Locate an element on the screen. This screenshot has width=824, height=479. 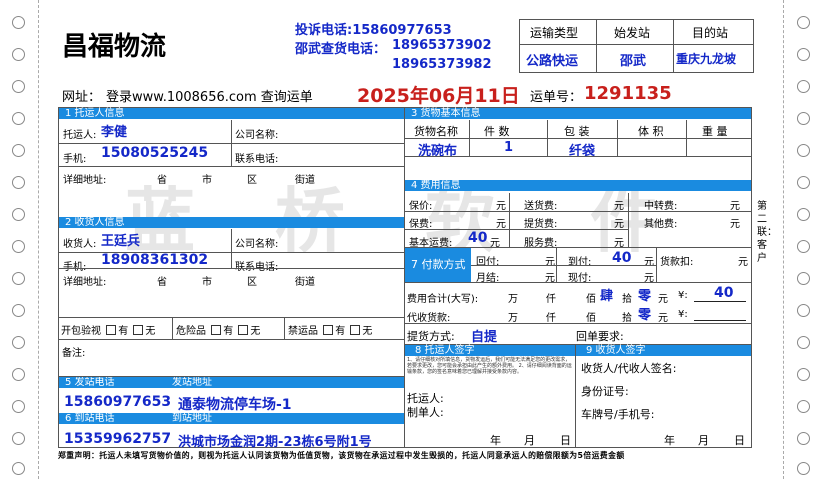
dangerous-goods: 危险品 有 无 is located at coordinates (218, 329).